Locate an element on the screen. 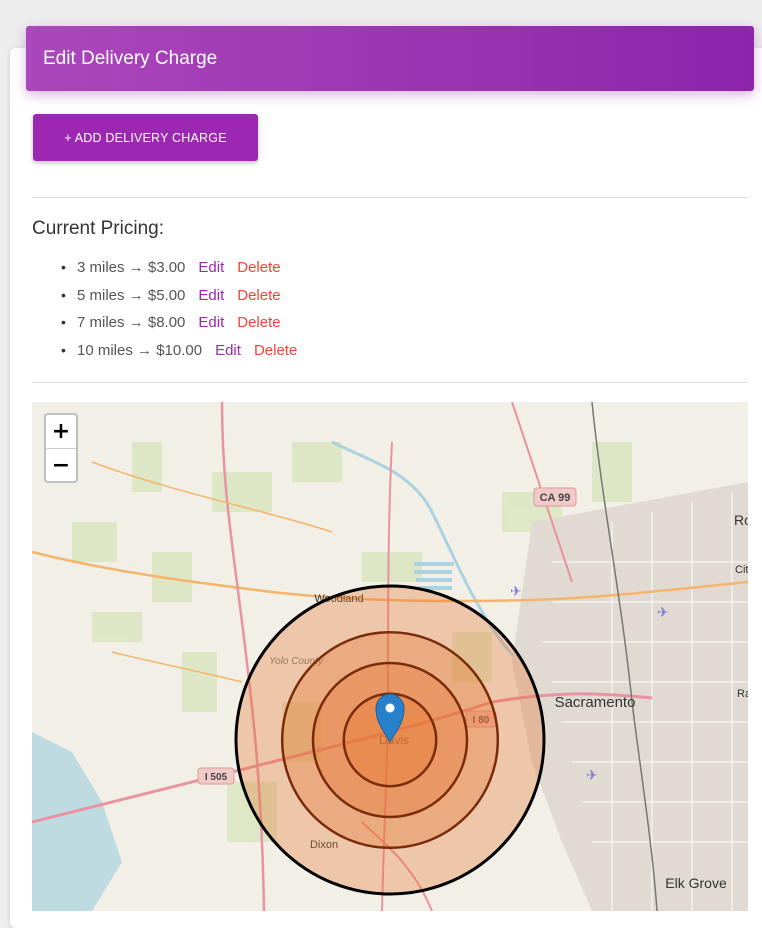 The height and width of the screenshot is (928, 762). roseville-label: Ro is located at coordinates (741, 520).